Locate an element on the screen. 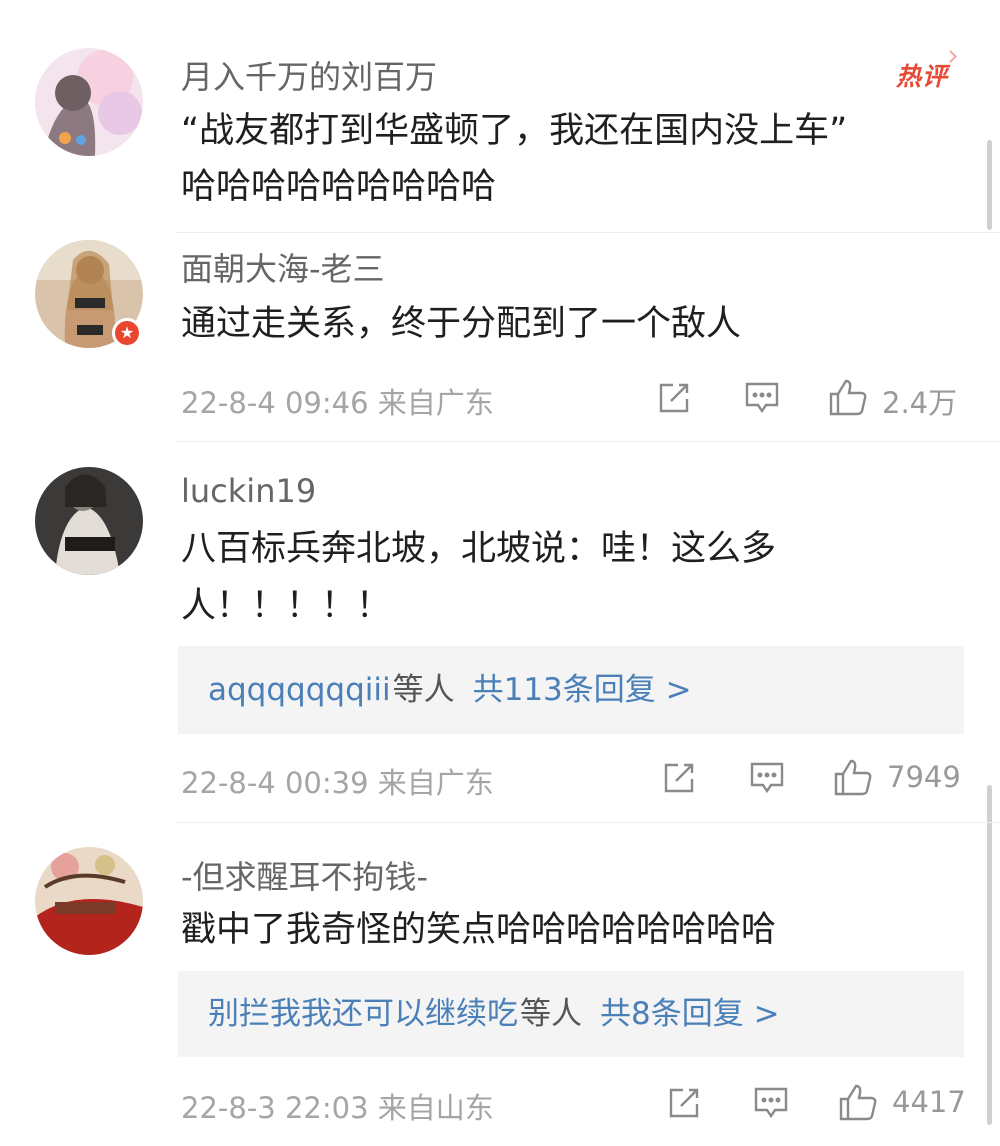 The width and height of the screenshot is (1000, 1146). comment-meta: 22-8-4 09:46 来自广东 is located at coordinates (337, 401).